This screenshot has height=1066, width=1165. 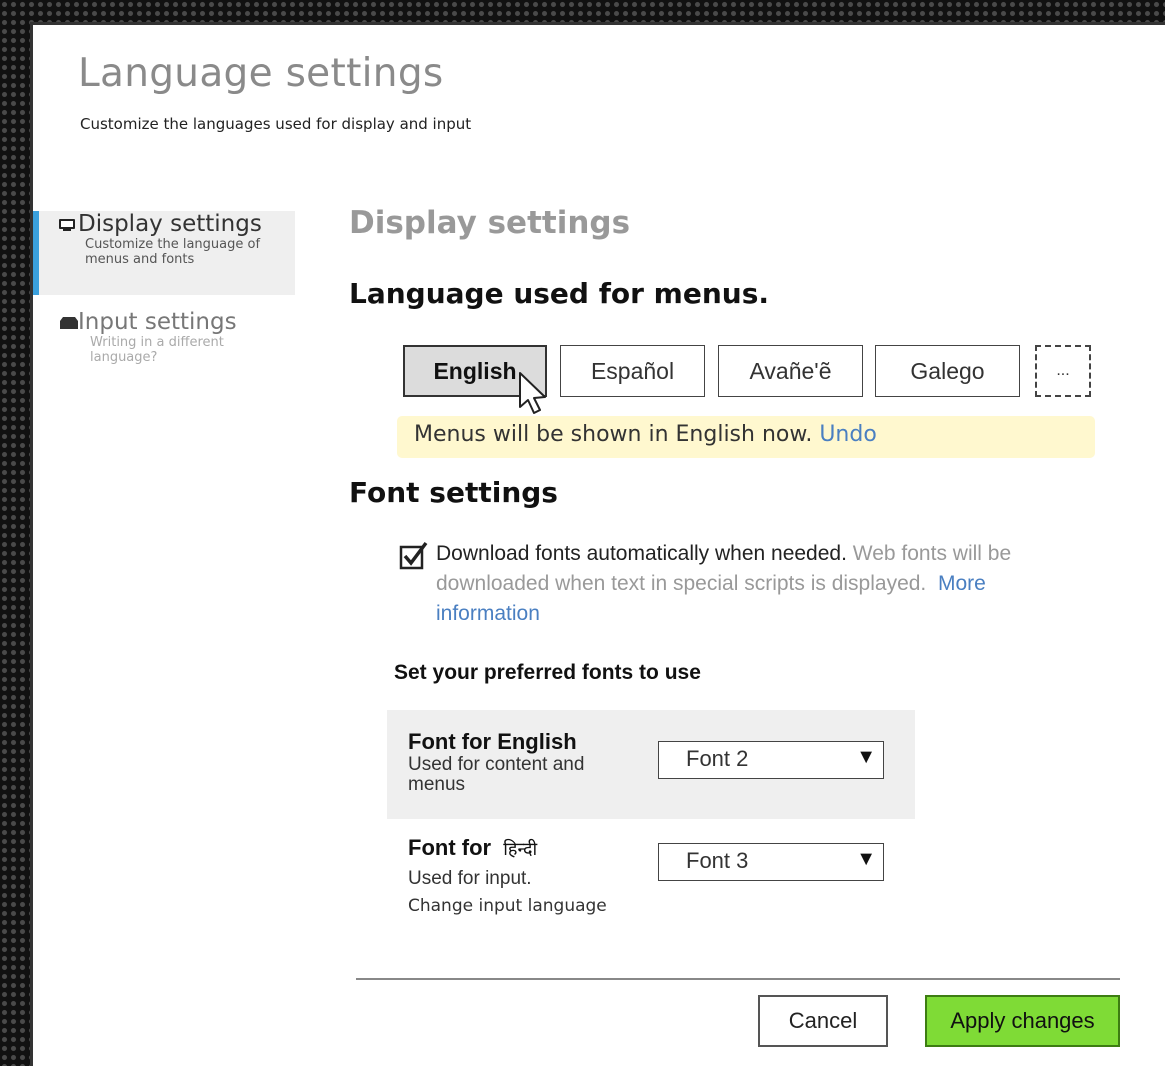 What do you see at coordinates (717, 860) in the screenshot?
I see `font-hindi-value: Font 3` at bounding box center [717, 860].